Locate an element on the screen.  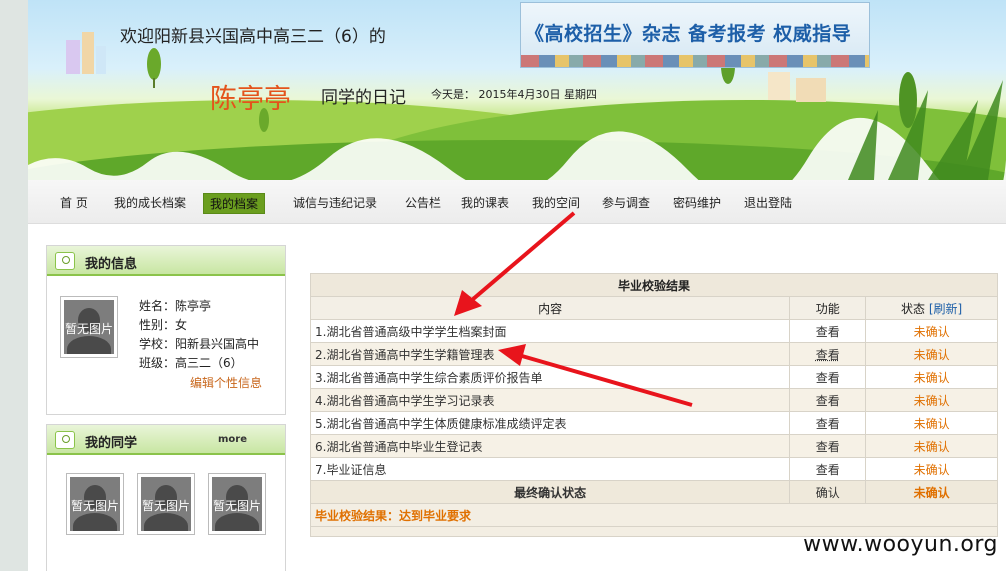
nav-growth-archive: 我的成长档案 is located at coordinates (150, 202).